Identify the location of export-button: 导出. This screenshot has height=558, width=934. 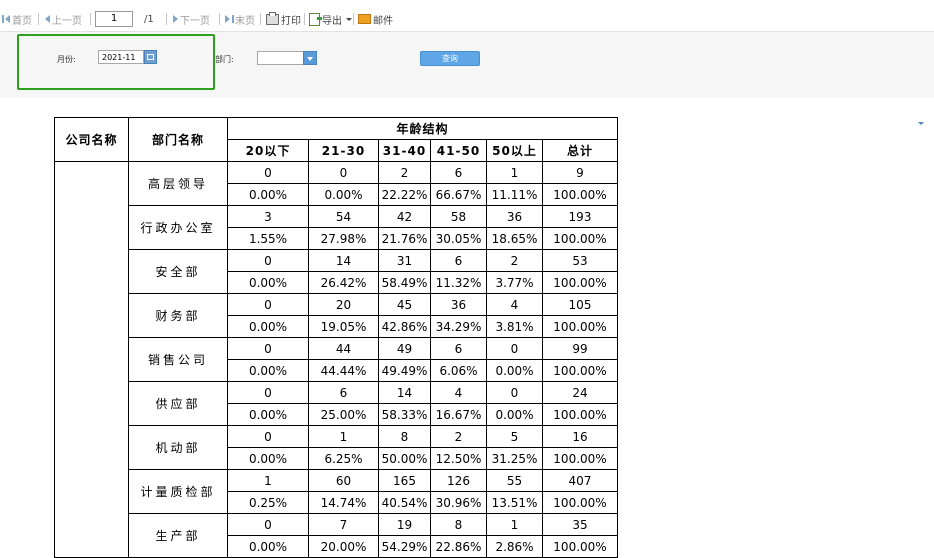
(330, 19).